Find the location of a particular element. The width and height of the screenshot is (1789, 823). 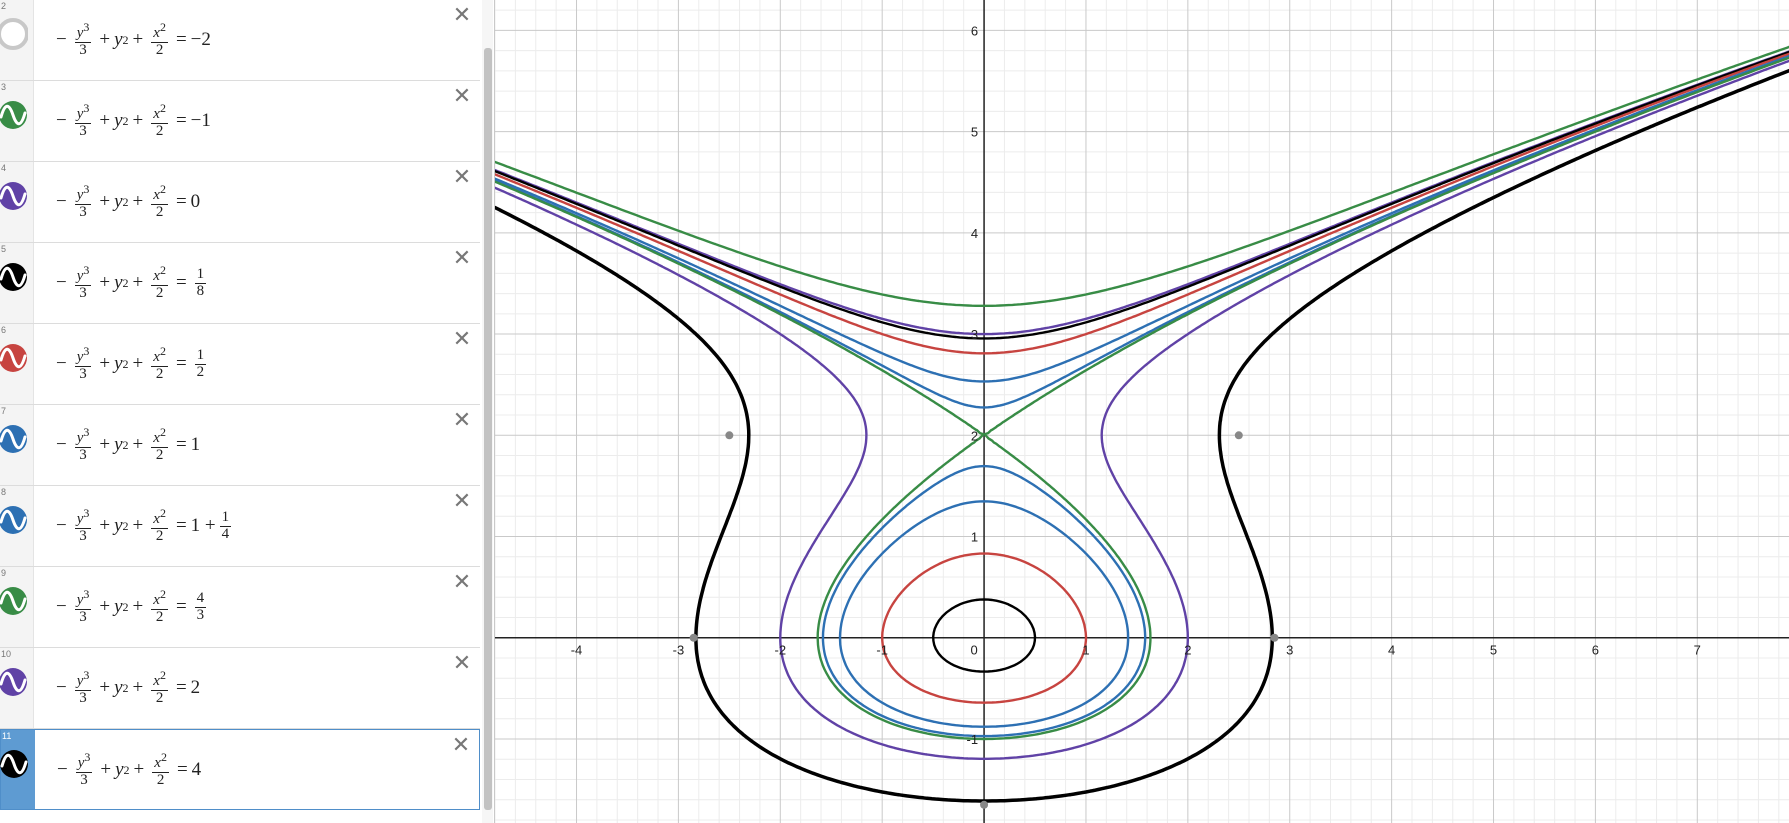

fraction-numerator: 1 is located at coordinates (225, 518).